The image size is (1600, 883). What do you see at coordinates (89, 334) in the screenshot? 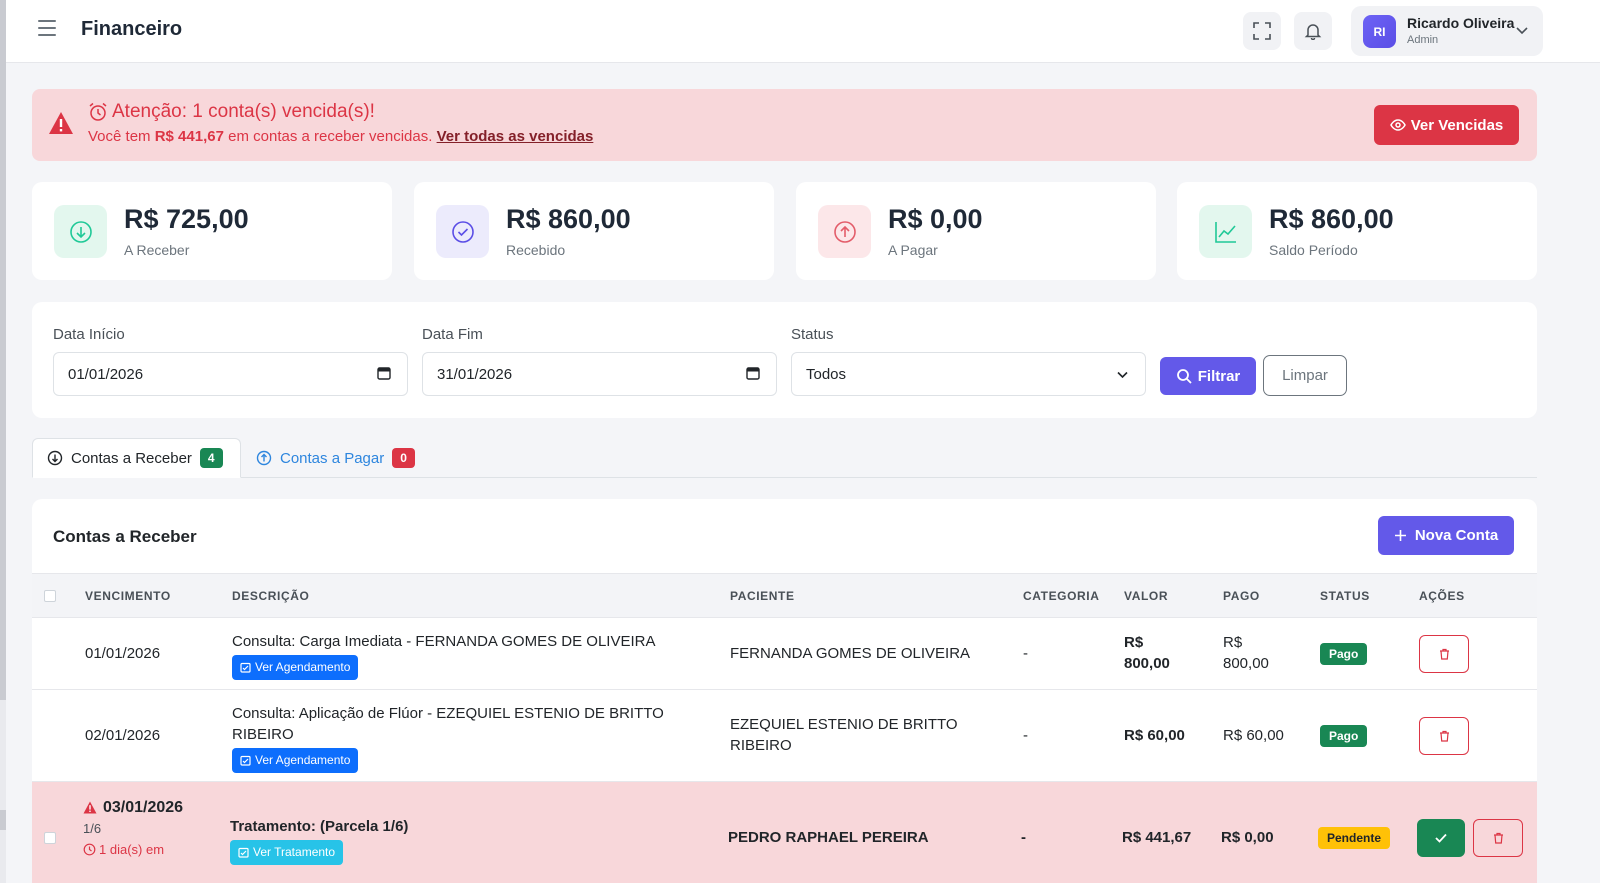
I see `start-date-label: Data Início` at bounding box center [89, 334].